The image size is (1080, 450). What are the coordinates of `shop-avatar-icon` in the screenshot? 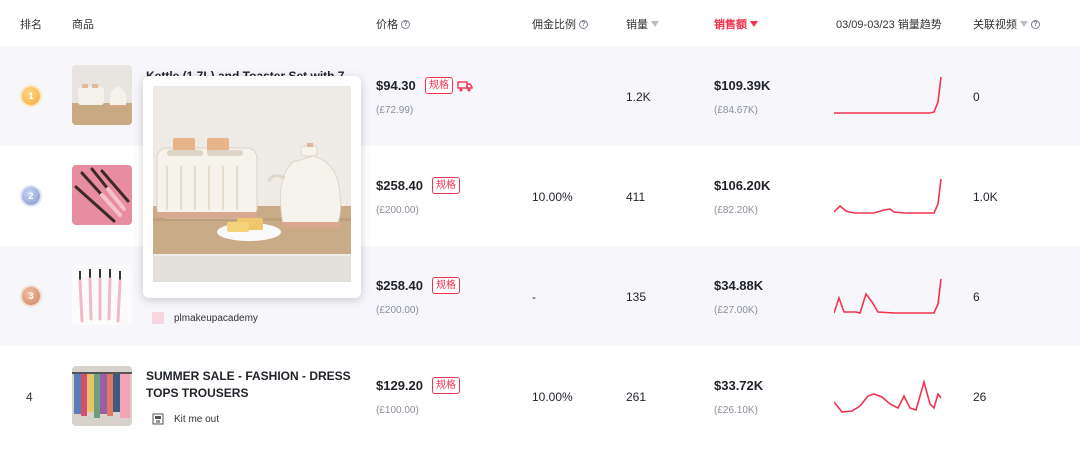 It's located at (158, 318).